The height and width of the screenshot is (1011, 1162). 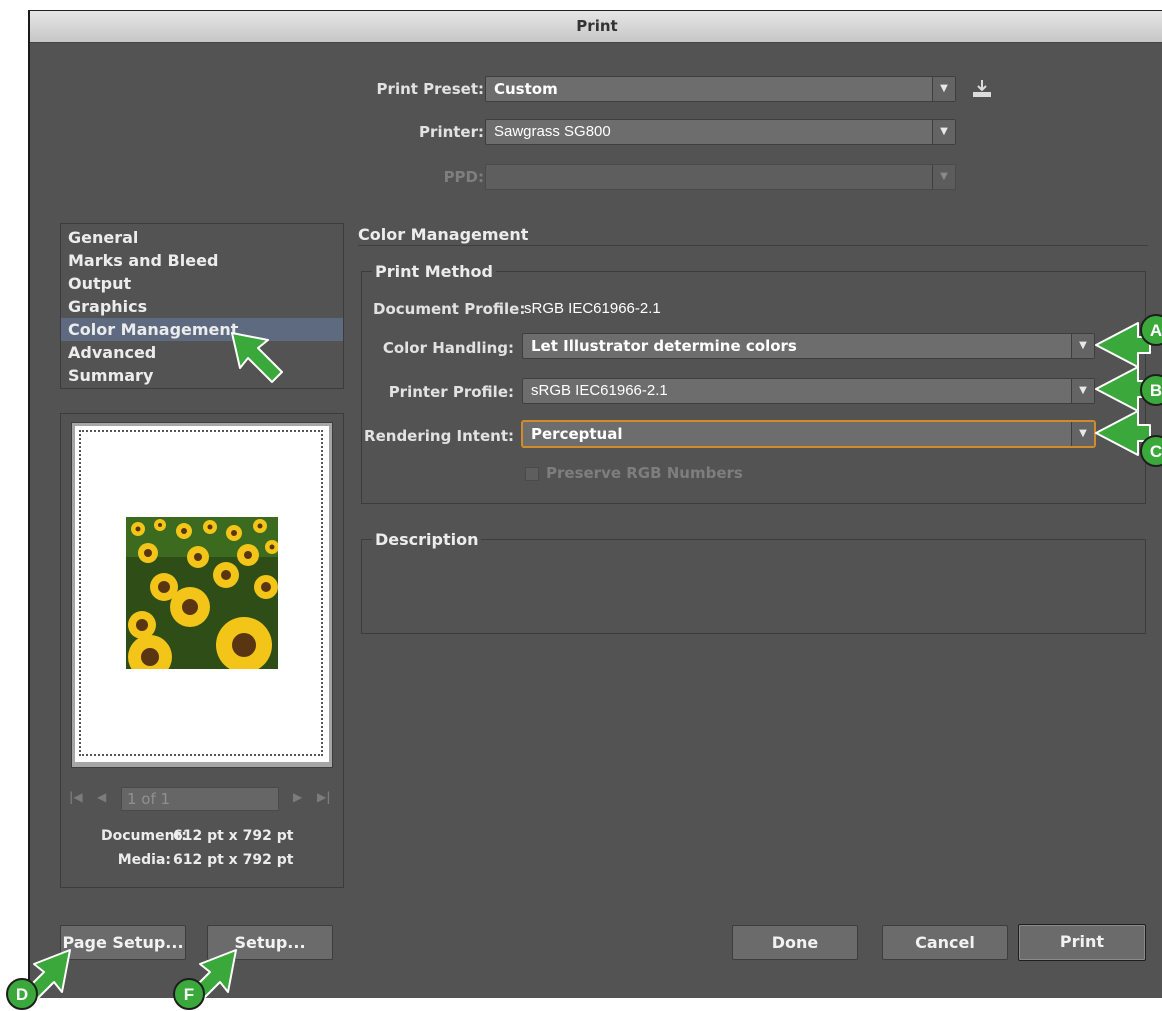 What do you see at coordinates (22, 994) in the screenshot?
I see `callout-label-d: D` at bounding box center [22, 994].